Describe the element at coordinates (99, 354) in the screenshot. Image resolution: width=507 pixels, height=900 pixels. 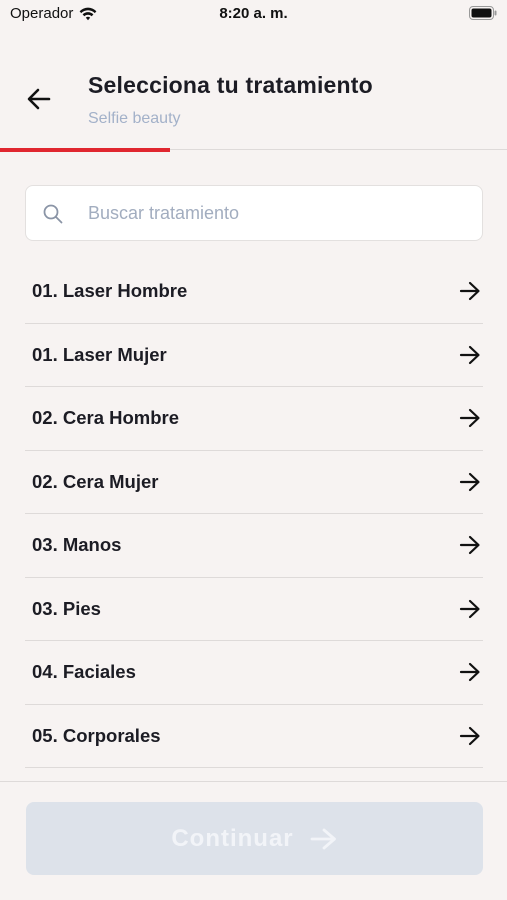
I see `list-item-label: 01. Laser Mujer` at that location.